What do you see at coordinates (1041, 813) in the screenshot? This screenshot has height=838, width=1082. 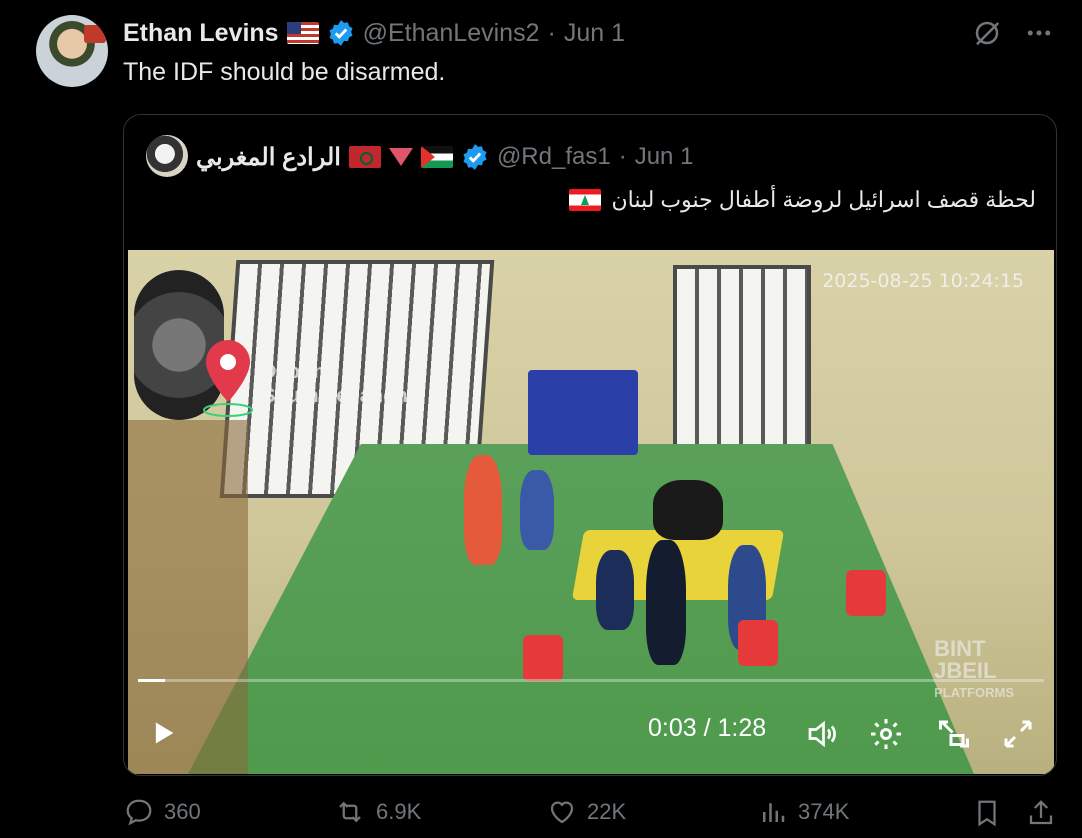 I see `share-icon` at bounding box center [1041, 813].